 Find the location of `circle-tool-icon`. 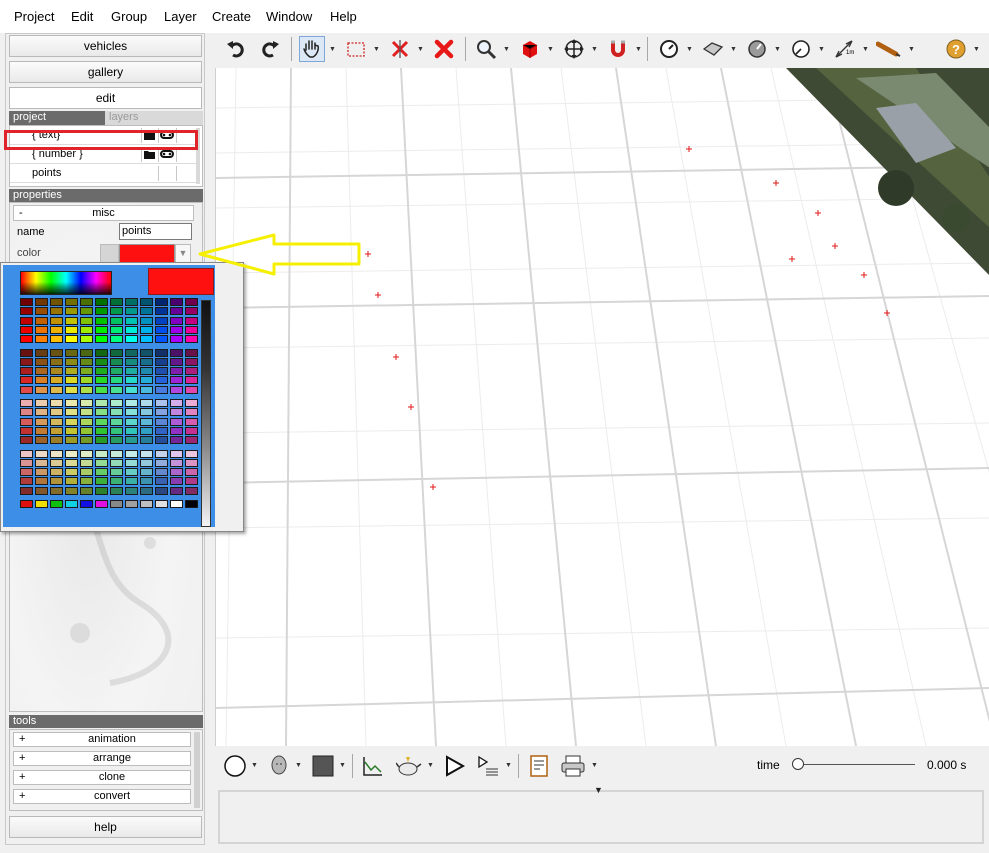

circle-tool-icon is located at coordinates (235, 766).